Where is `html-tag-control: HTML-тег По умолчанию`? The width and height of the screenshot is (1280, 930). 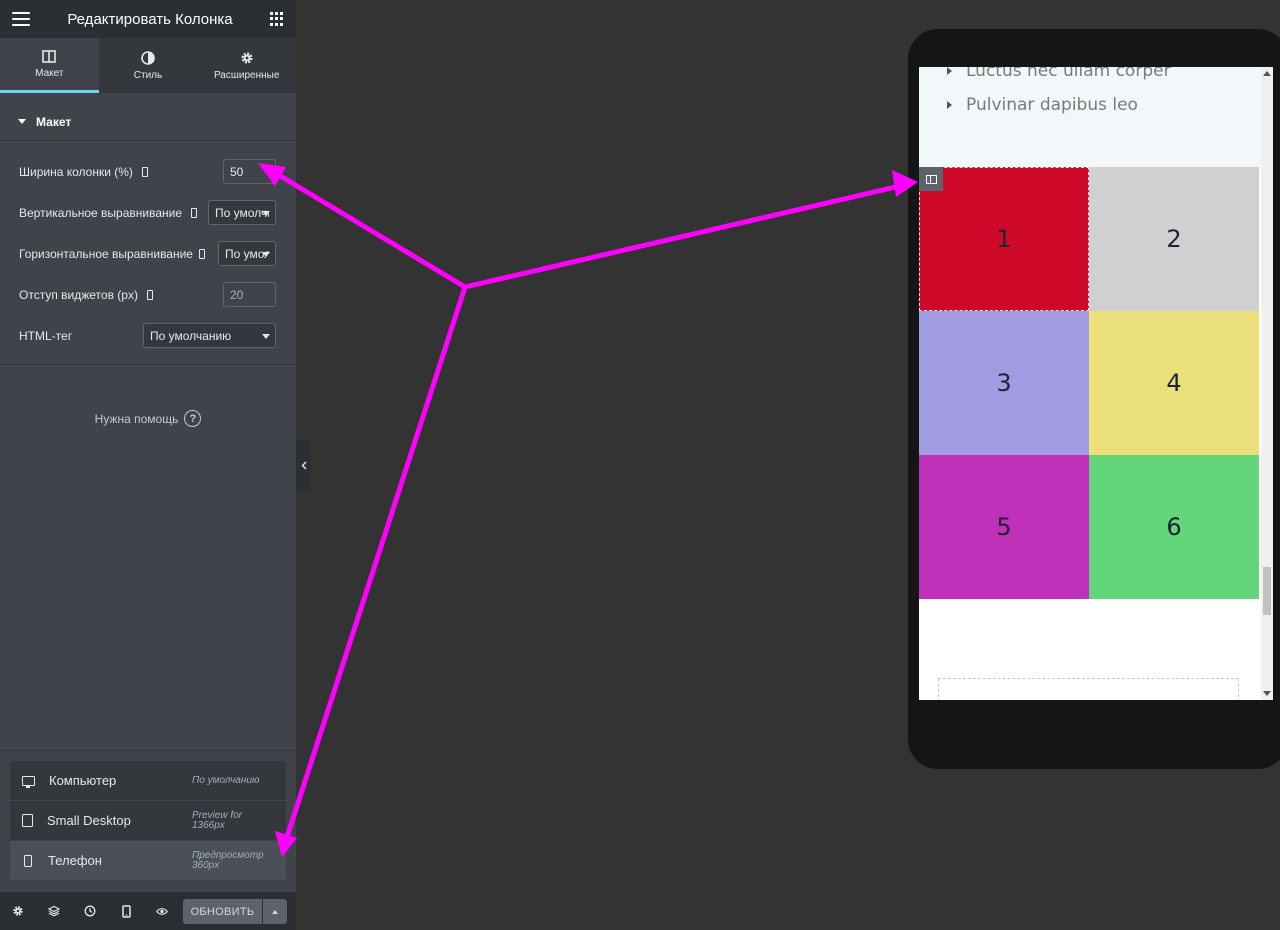
html-tag-control: HTML-тег По умолчанию is located at coordinates (148, 335).